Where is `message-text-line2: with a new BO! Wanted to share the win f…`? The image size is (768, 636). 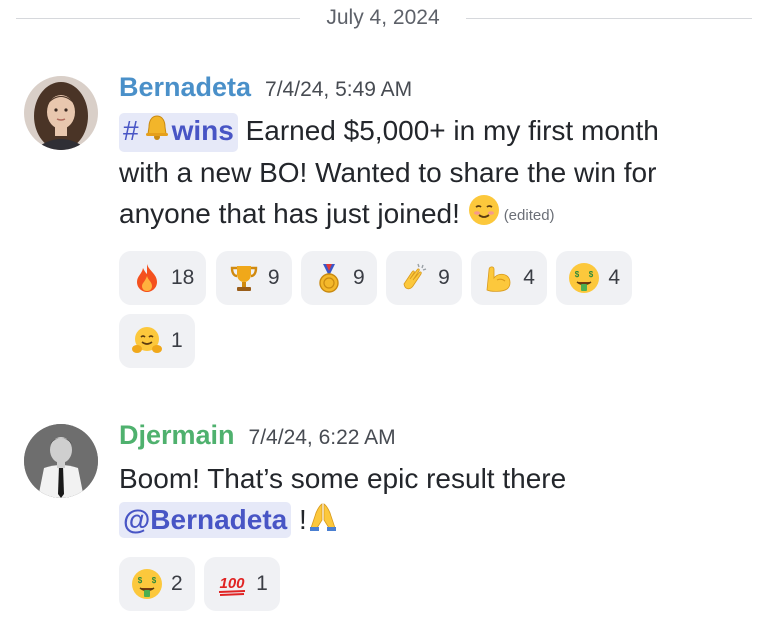 message-text-line2: with a new BO! Wanted to share the win f… is located at coordinates (388, 173).